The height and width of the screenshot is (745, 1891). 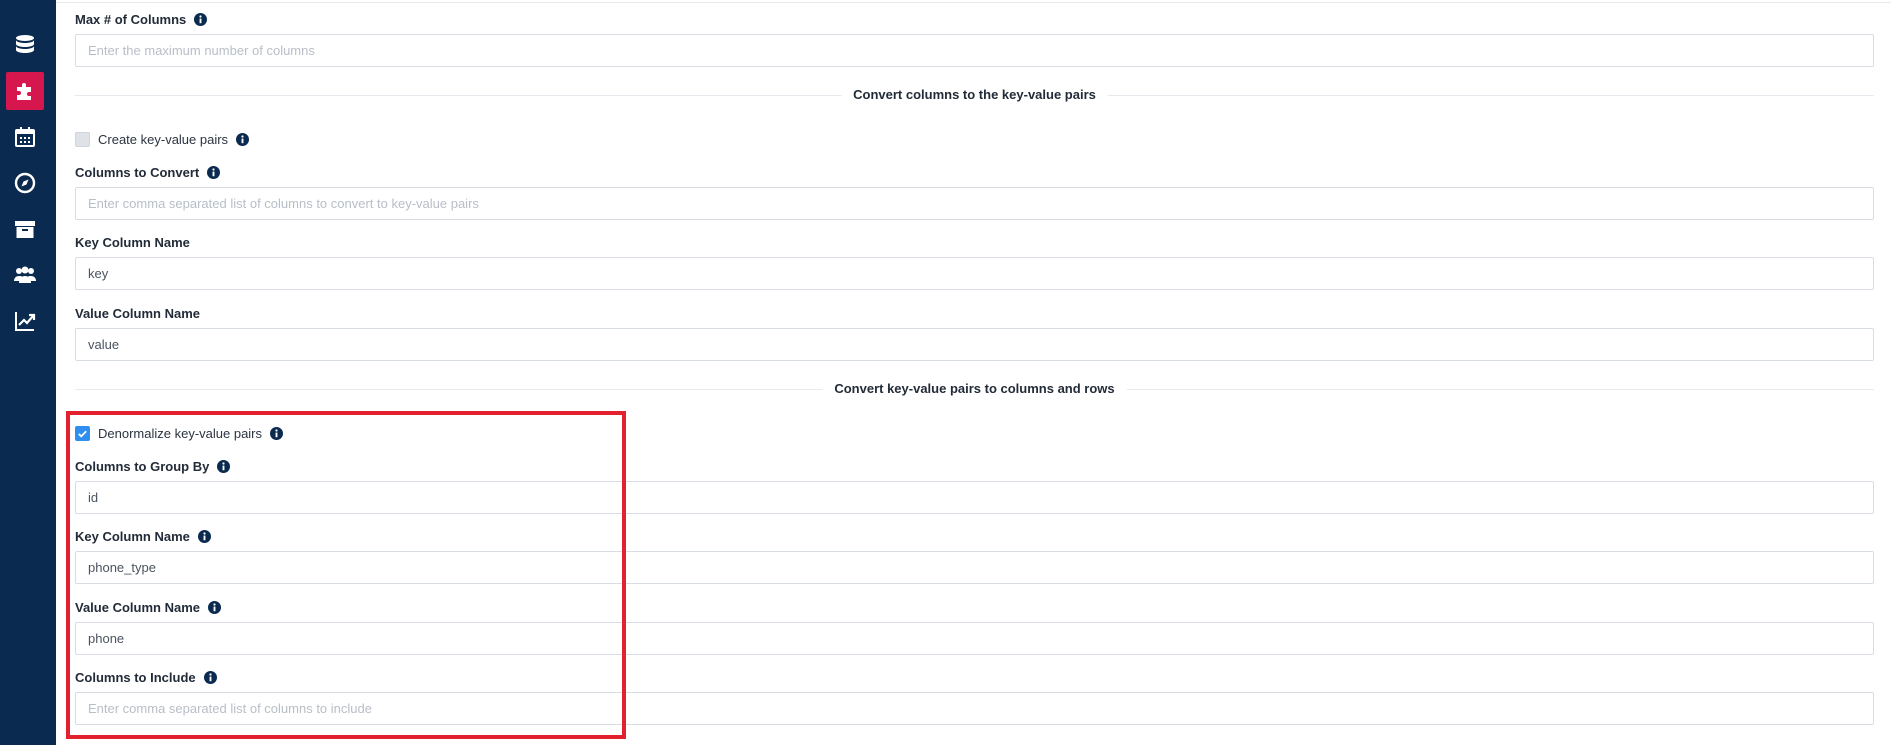 I want to click on create-kv-label: Create key-value pairs, so click(x=163, y=139).